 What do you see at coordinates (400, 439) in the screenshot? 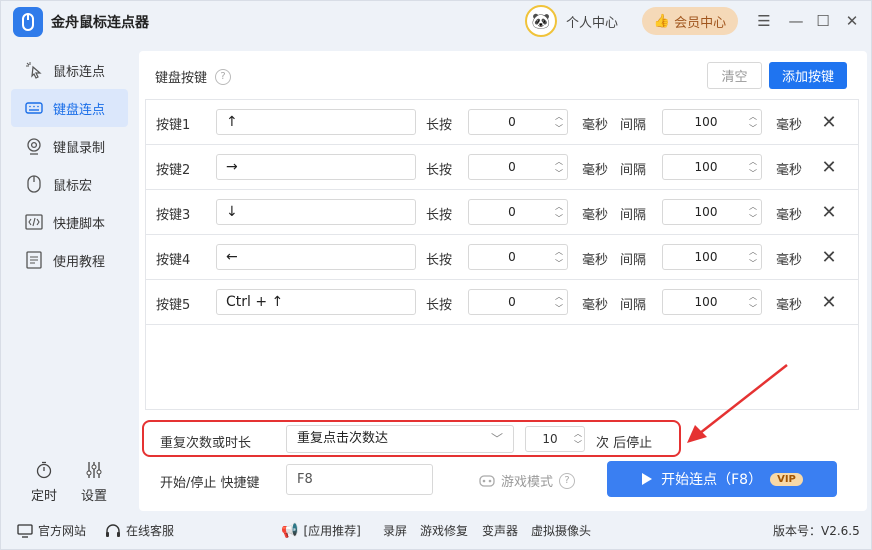
I see `repeat-mode-select: 重复点击次数达 ﹀` at bounding box center [400, 439].